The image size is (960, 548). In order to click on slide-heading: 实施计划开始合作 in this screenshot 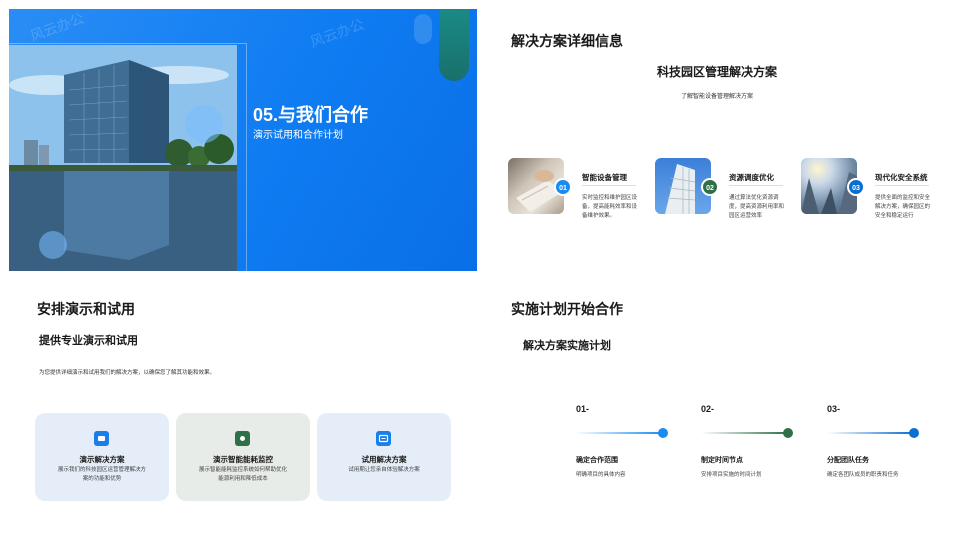, I will do `click(567, 309)`.